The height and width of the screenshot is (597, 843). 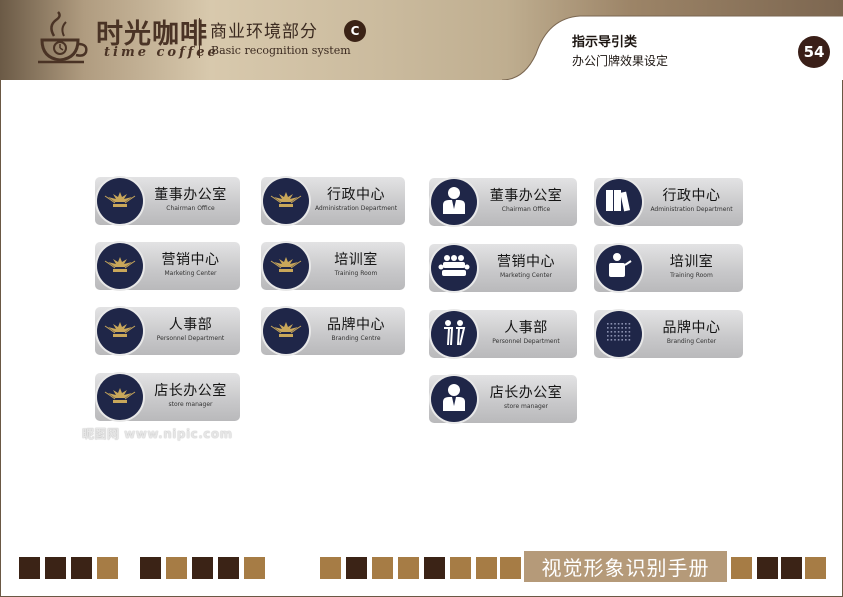 I want to click on door-plate: 品牌中心 Branding Centre, so click(x=333, y=331).